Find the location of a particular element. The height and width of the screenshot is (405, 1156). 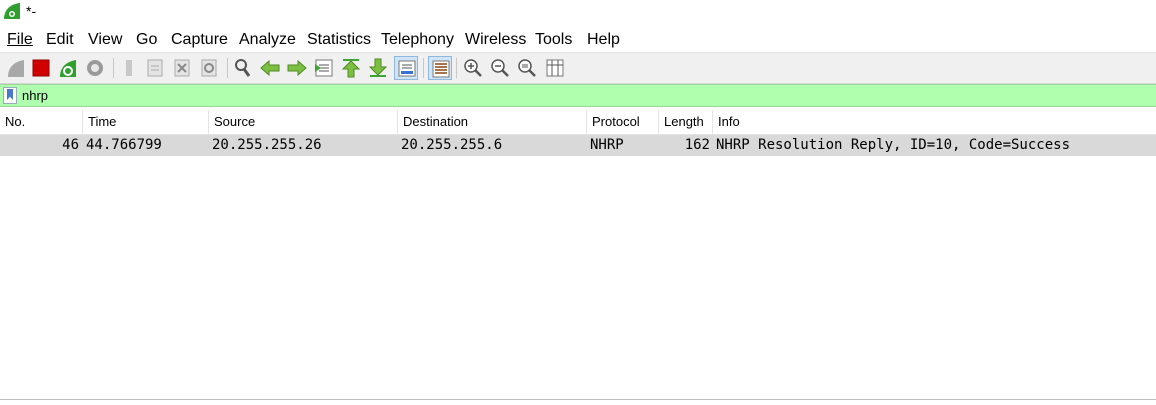

go-first-packet-icon is located at coordinates (351, 68).